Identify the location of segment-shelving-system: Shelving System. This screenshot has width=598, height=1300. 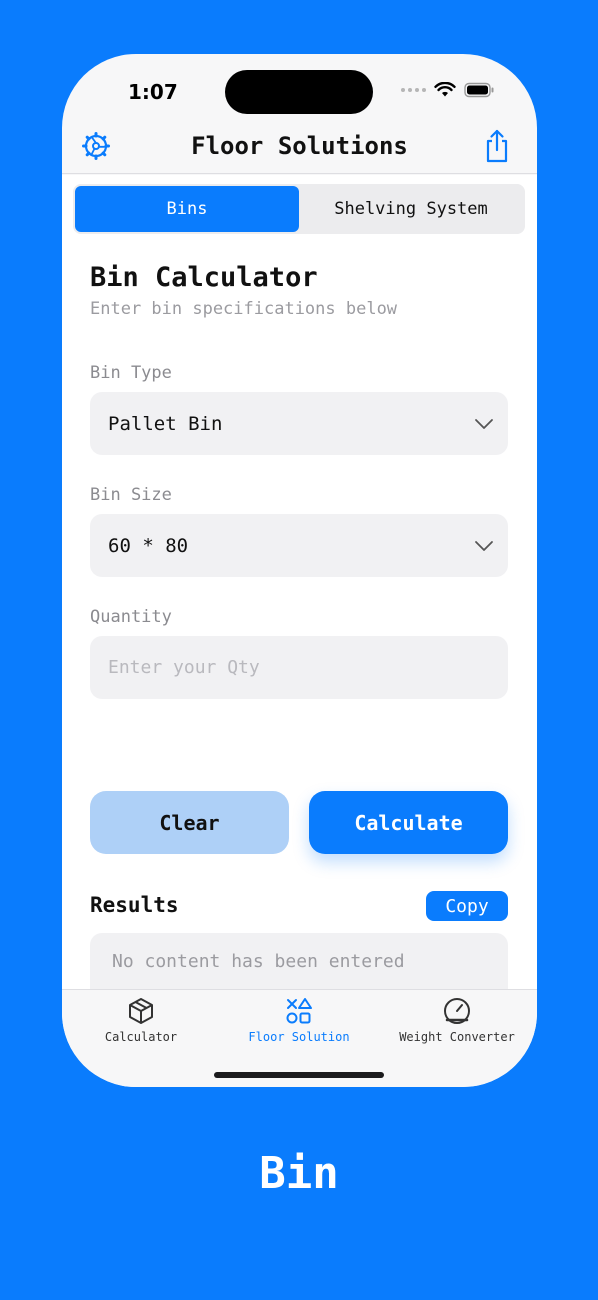
(411, 209).